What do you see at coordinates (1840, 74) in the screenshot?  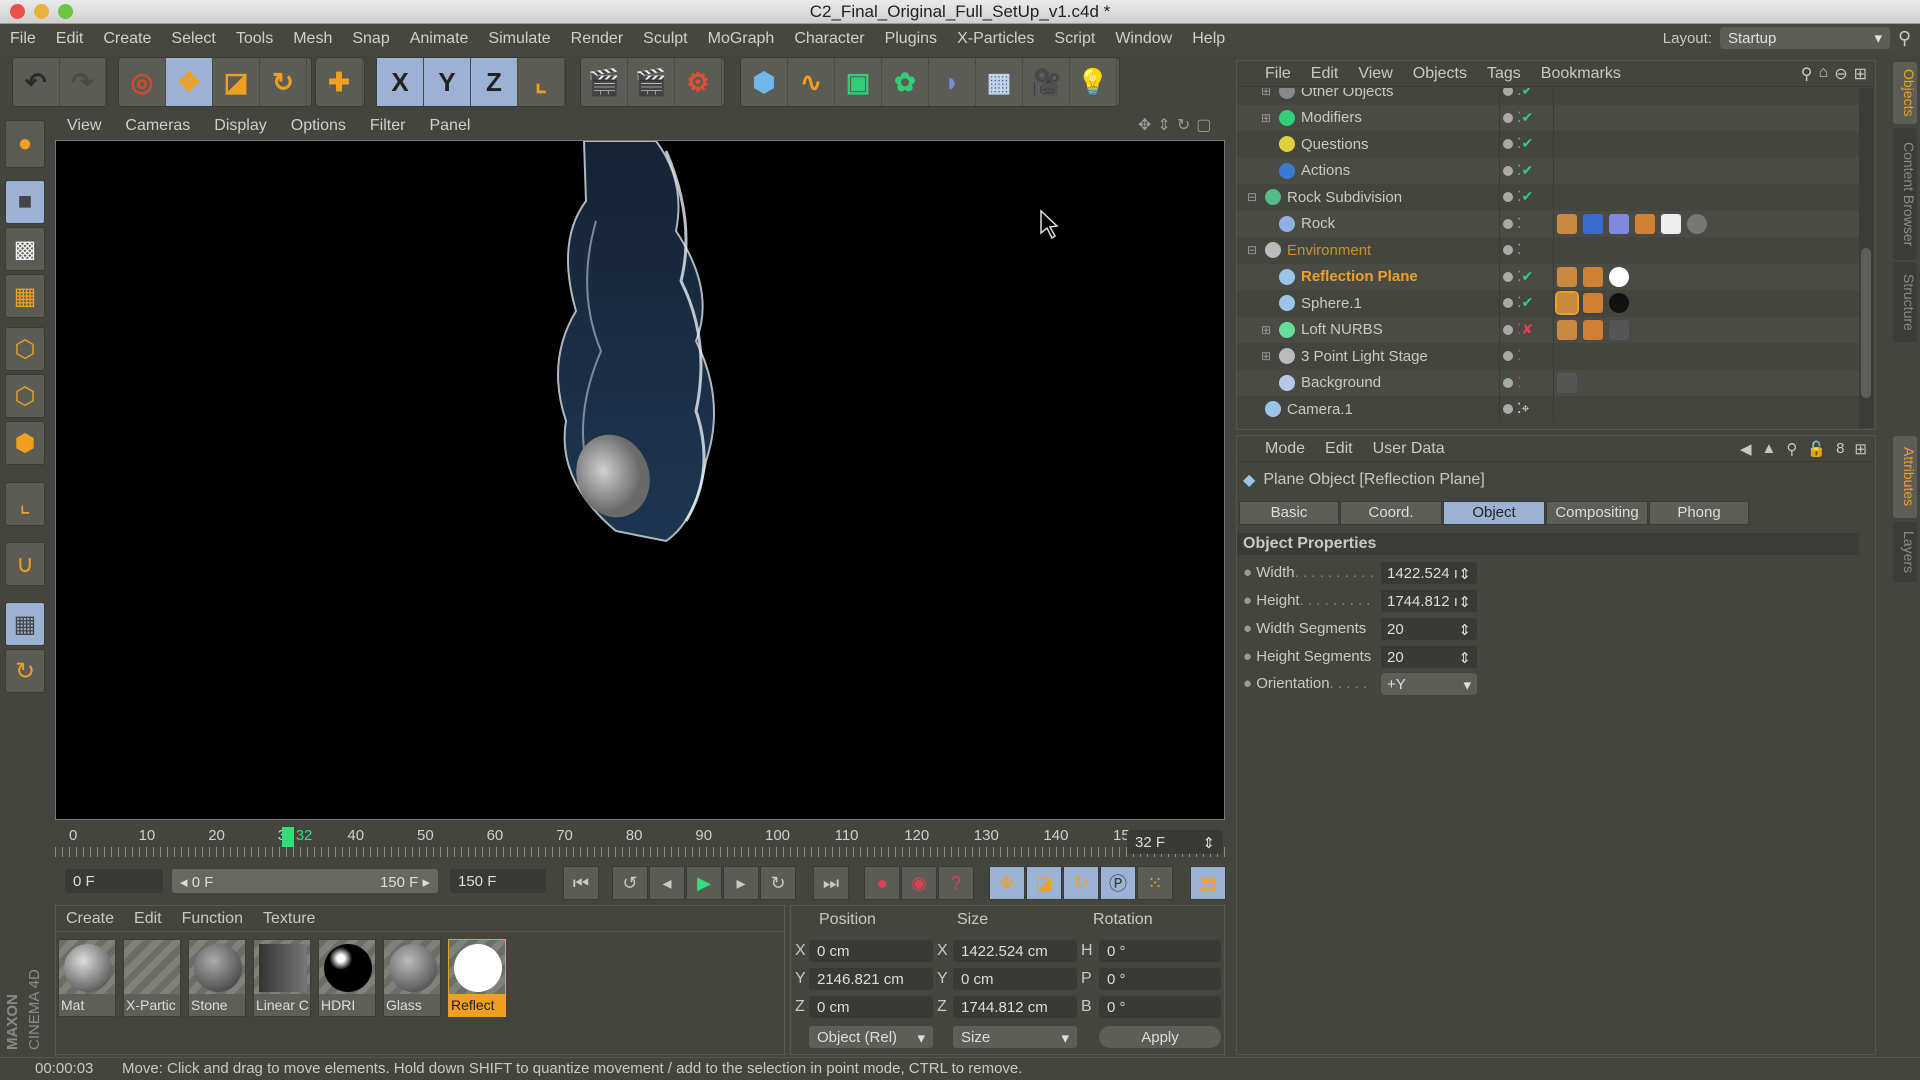 I see `link-icon: ⊖` at bounding box center [1840, 74].